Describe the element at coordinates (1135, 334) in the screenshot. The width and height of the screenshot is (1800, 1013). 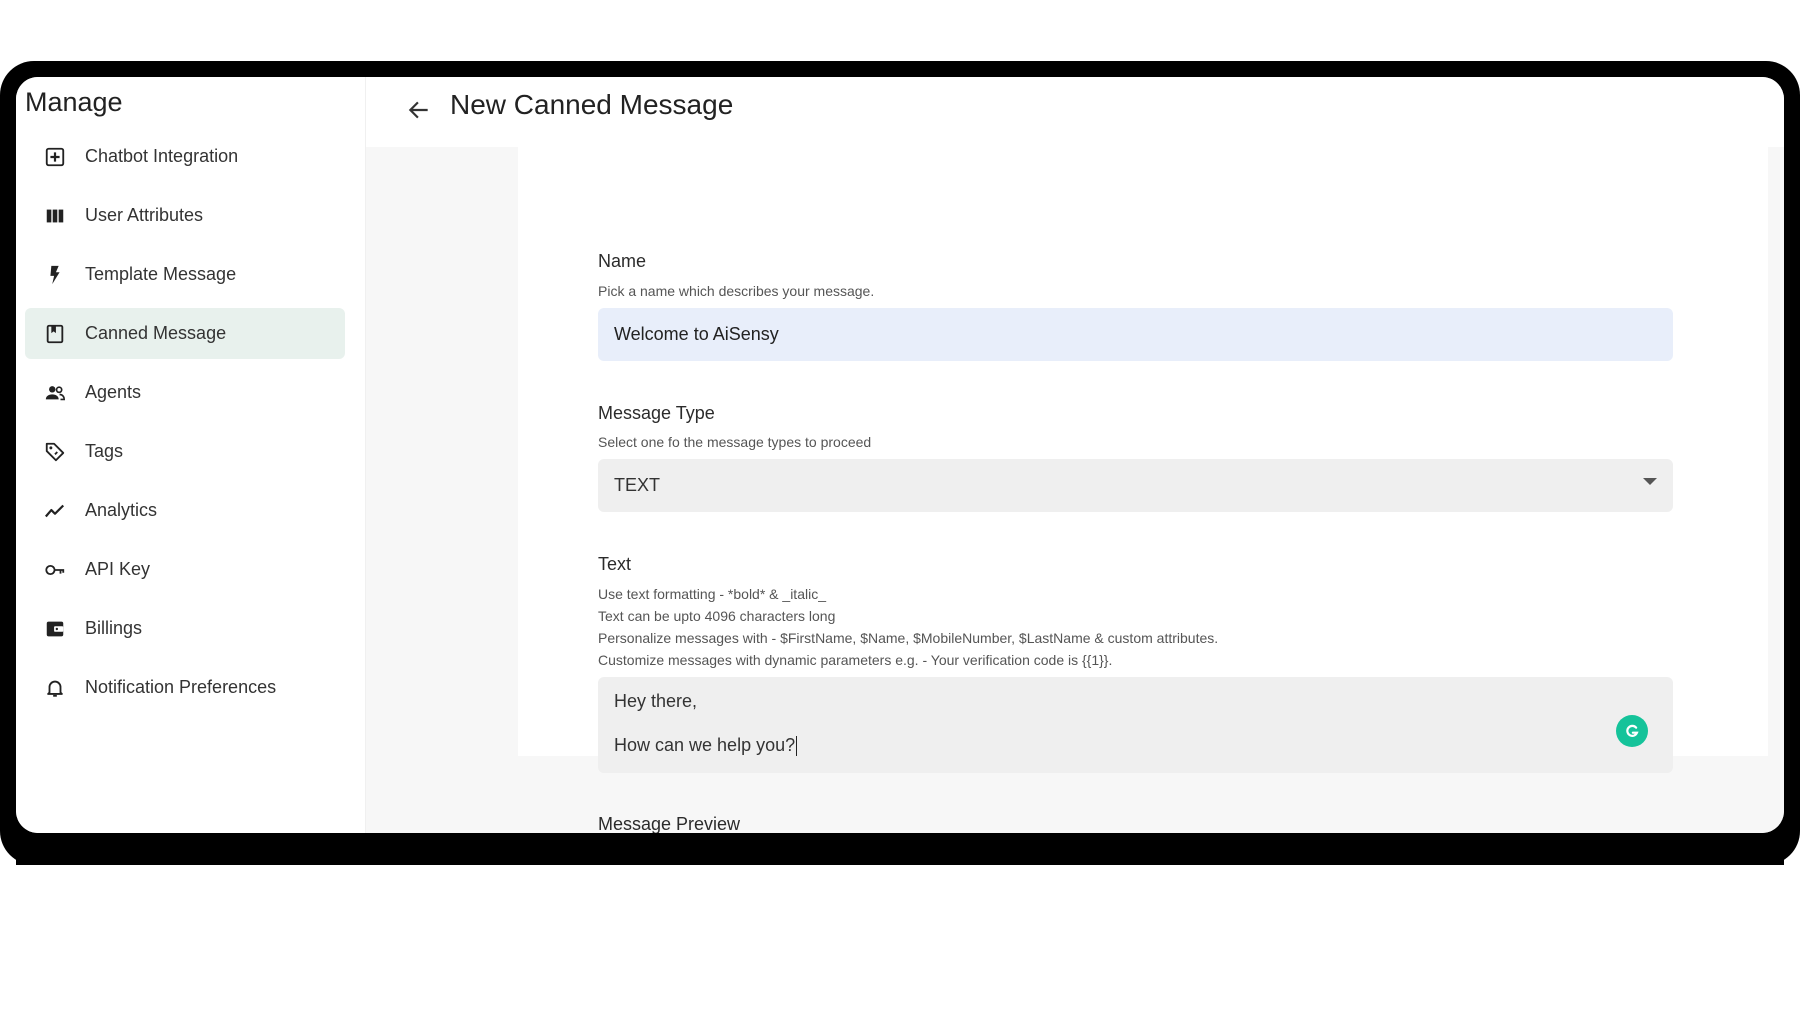
I see `name-input: Welcome to AiSensy` at that location.